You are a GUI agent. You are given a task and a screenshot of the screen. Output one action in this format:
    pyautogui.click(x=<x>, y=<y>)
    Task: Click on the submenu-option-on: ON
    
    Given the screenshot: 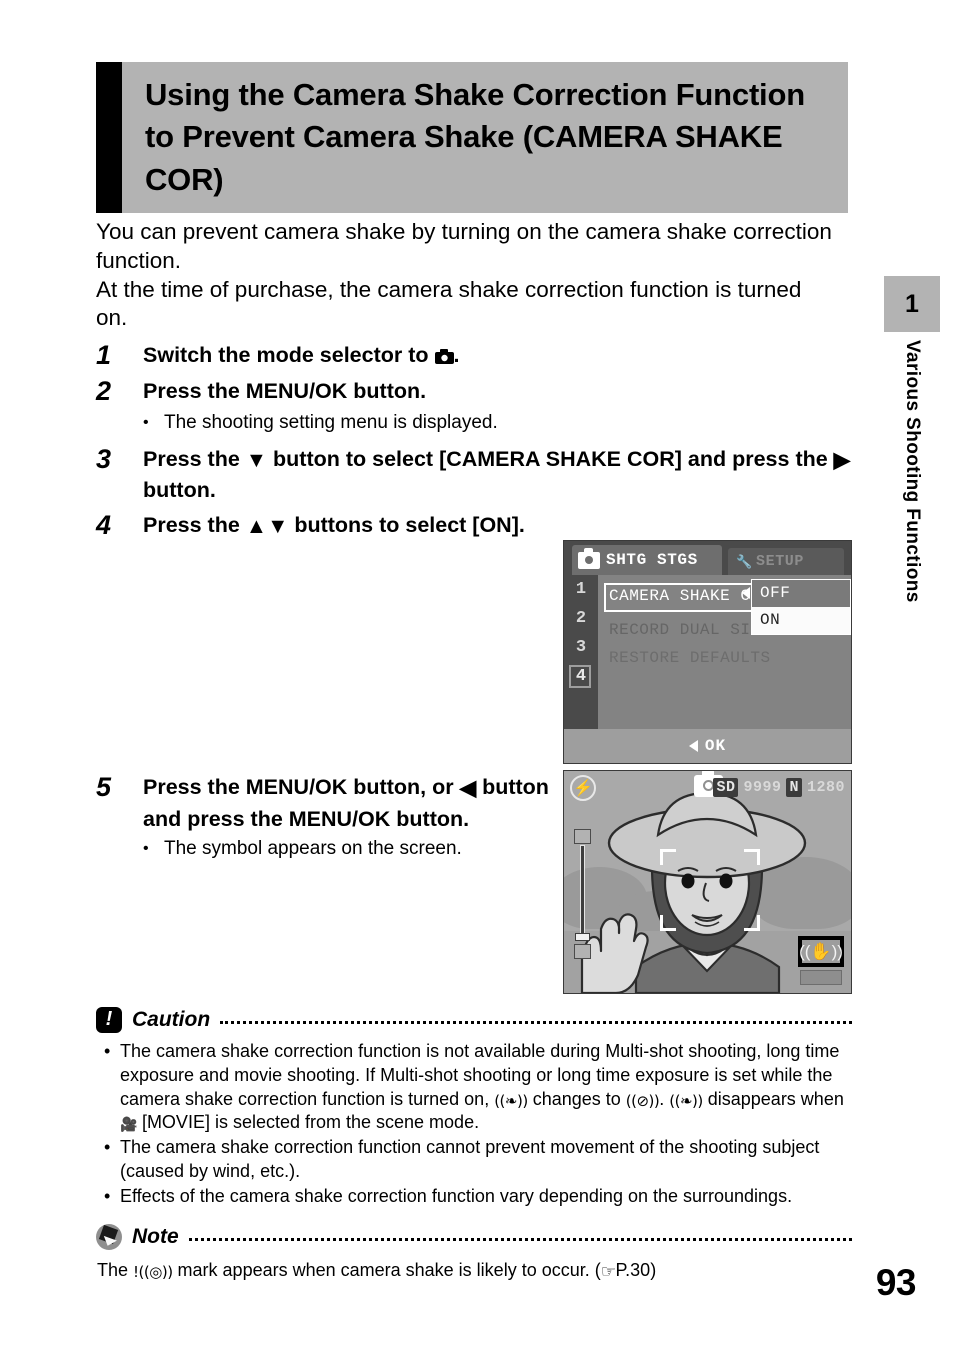 What is the action you would take?
    pyautogui.click(x=801, y=620)
    